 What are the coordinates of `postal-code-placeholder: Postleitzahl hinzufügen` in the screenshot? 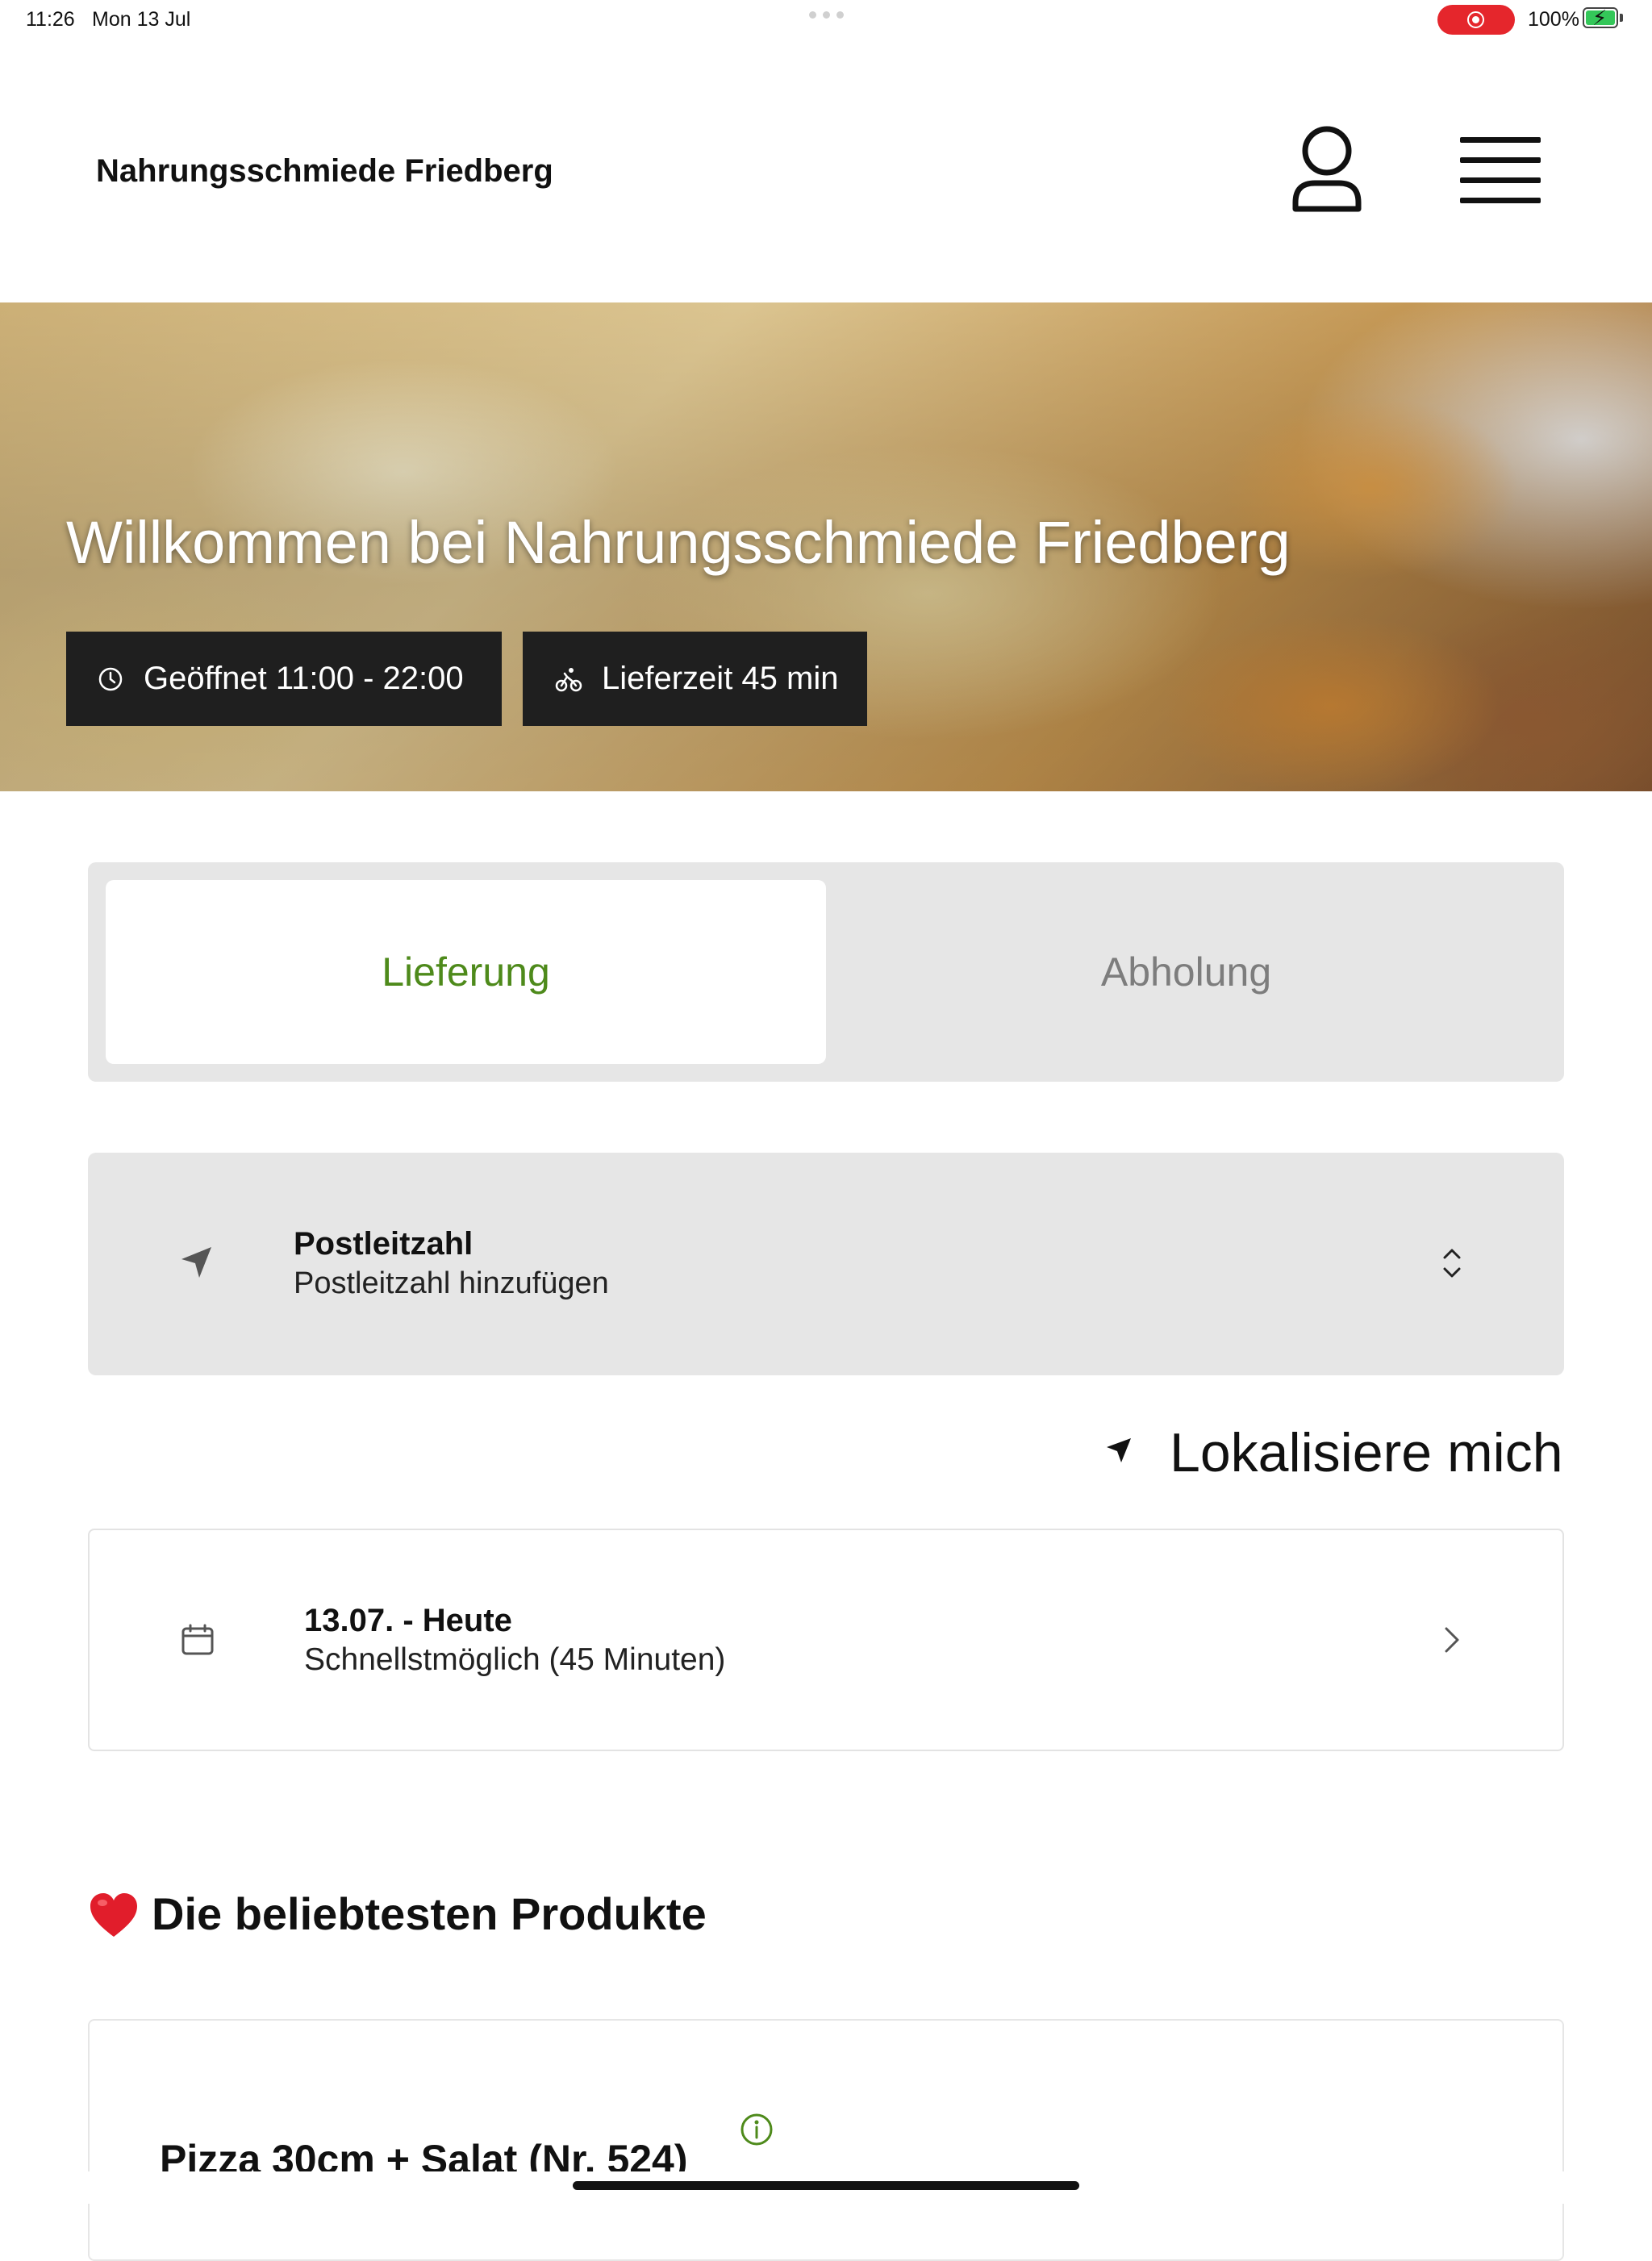 It's located at (451, 1283).